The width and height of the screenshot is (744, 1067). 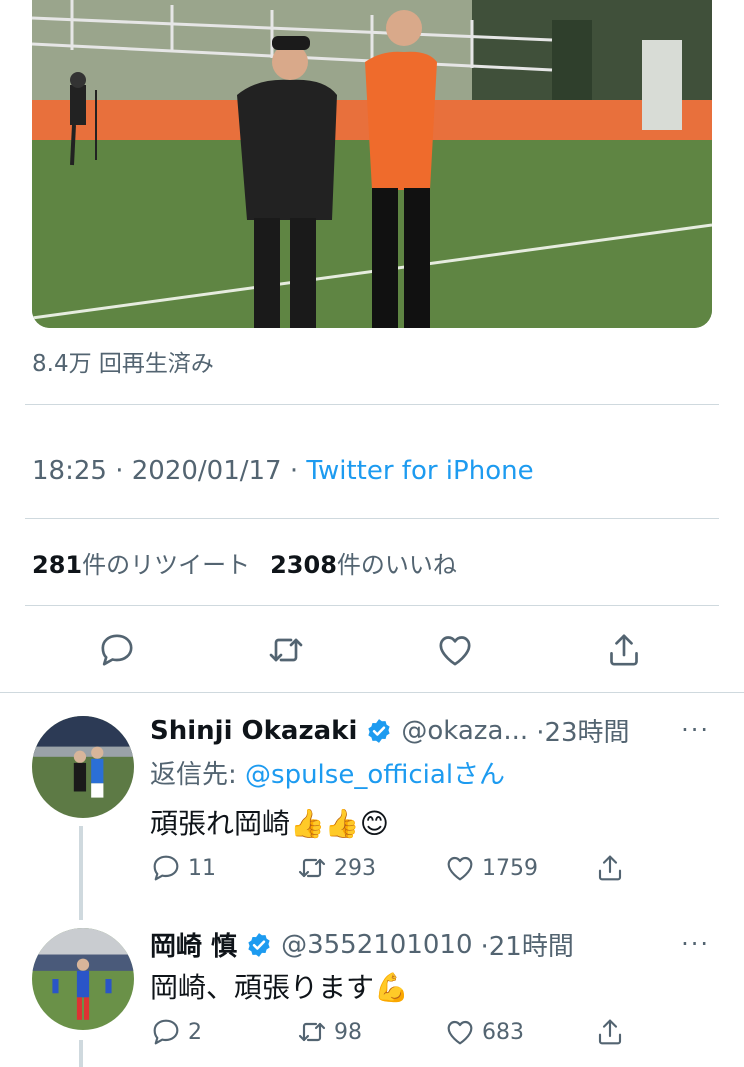 What do you see at coordinates (303, 565) in the screenshot?
I see `likes-count: 2308` at bounding box center [303, 565].